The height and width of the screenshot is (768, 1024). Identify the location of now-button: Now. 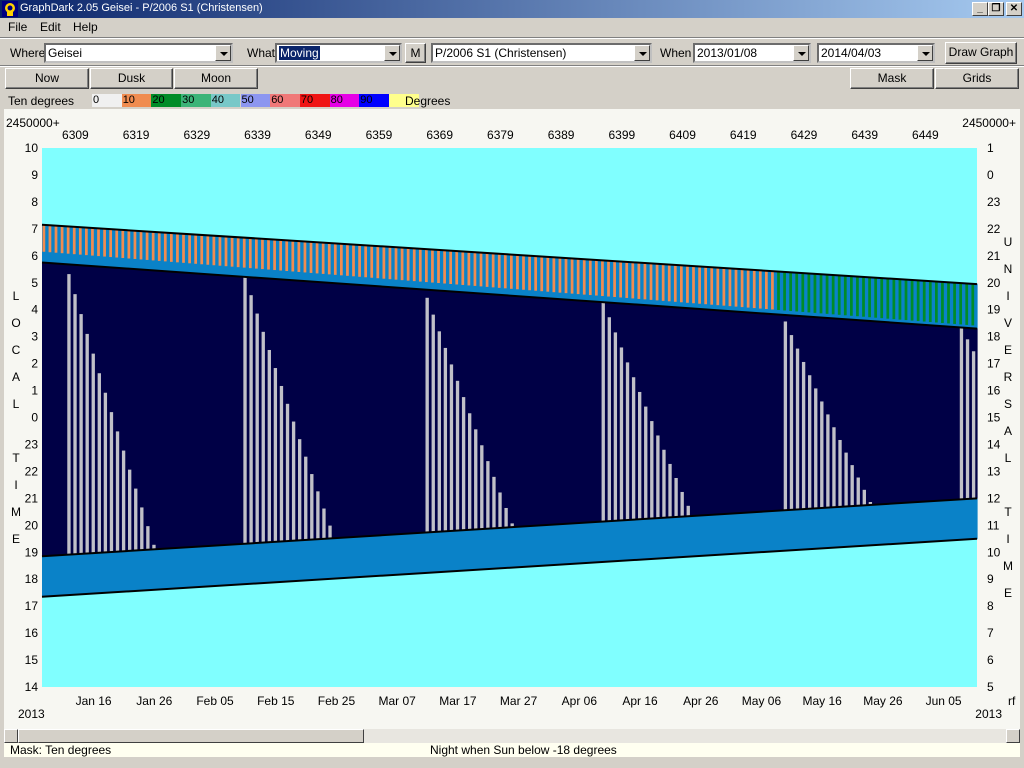
(47, 78).